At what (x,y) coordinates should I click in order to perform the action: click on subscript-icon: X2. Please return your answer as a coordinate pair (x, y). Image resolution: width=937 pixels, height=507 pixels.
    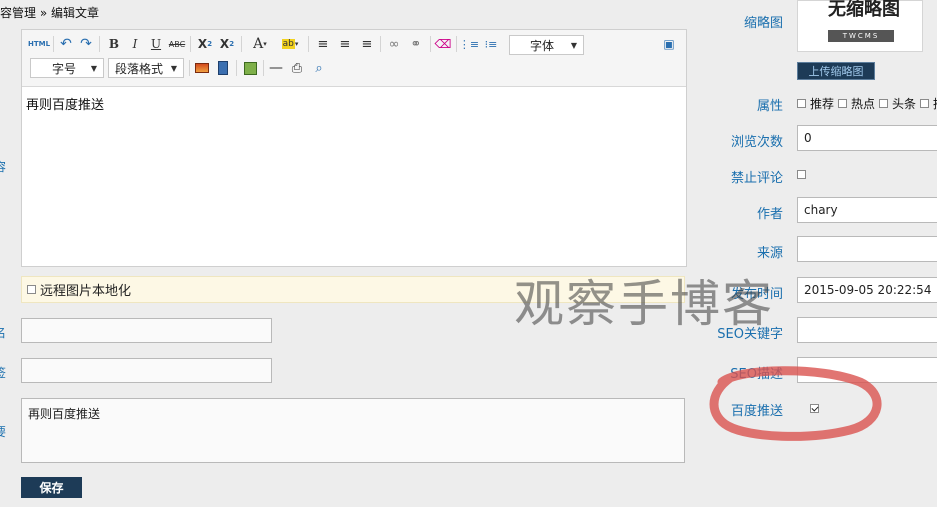
    Looking at the image, I should click on (227, 44).